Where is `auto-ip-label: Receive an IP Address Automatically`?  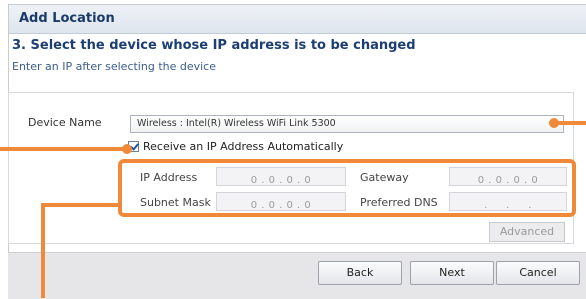 auto-ip-label: Receive an IP Address Automatically is located at coordinates (243, 146).